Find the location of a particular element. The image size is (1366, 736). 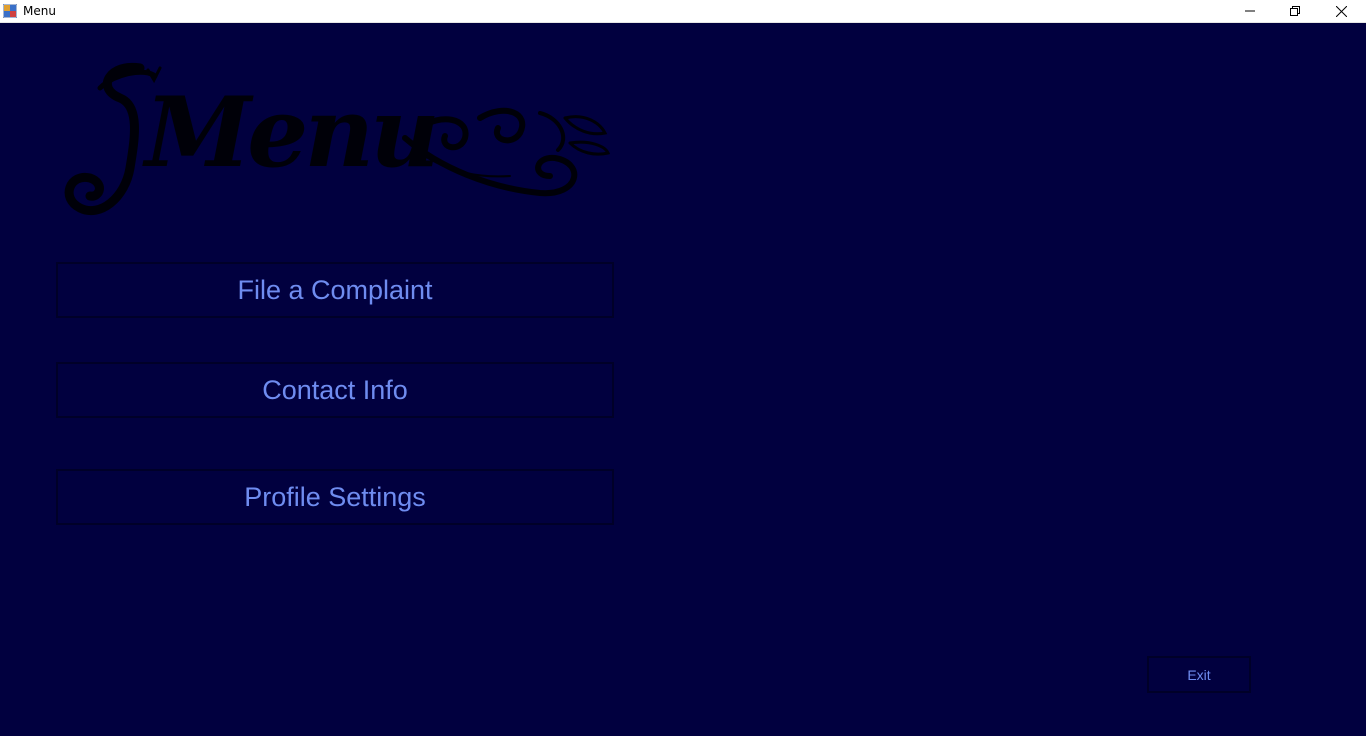

minimize-button is located at coordinates (1250, 11).